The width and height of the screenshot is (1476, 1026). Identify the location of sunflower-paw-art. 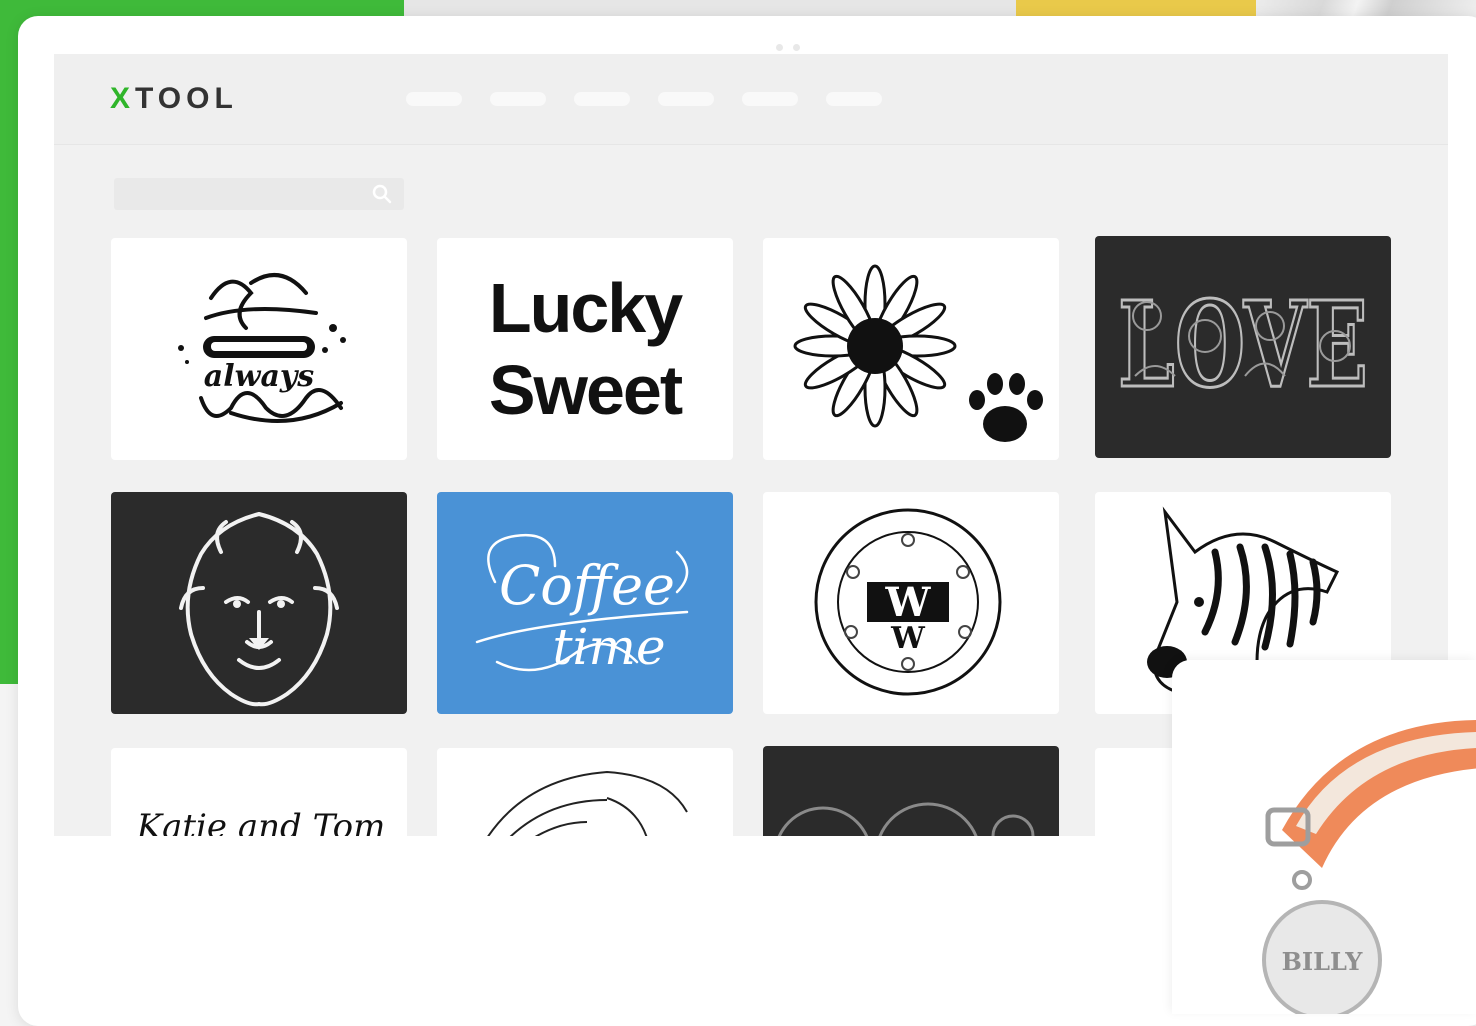
(918, 353).